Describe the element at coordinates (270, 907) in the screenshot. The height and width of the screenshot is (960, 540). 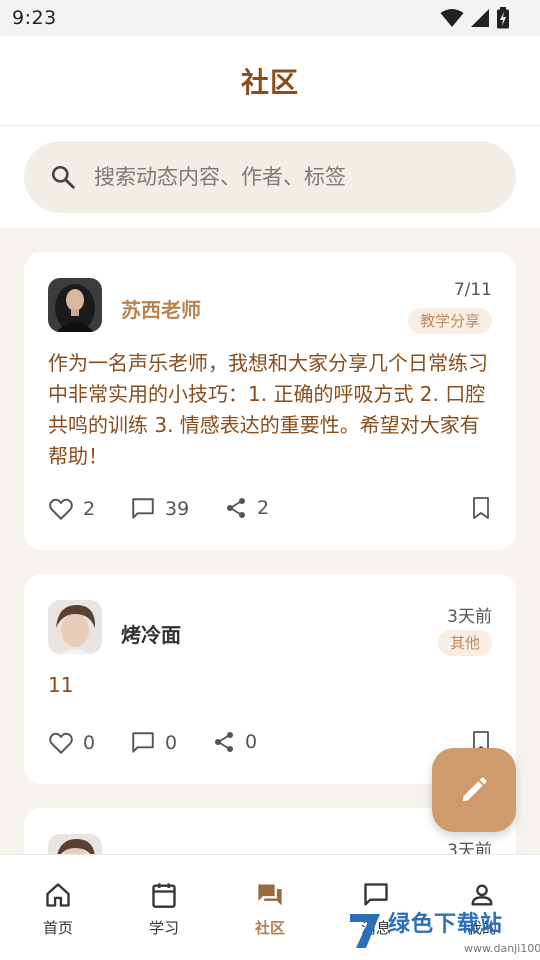
I see `nav-item-community: 社区` at that location.